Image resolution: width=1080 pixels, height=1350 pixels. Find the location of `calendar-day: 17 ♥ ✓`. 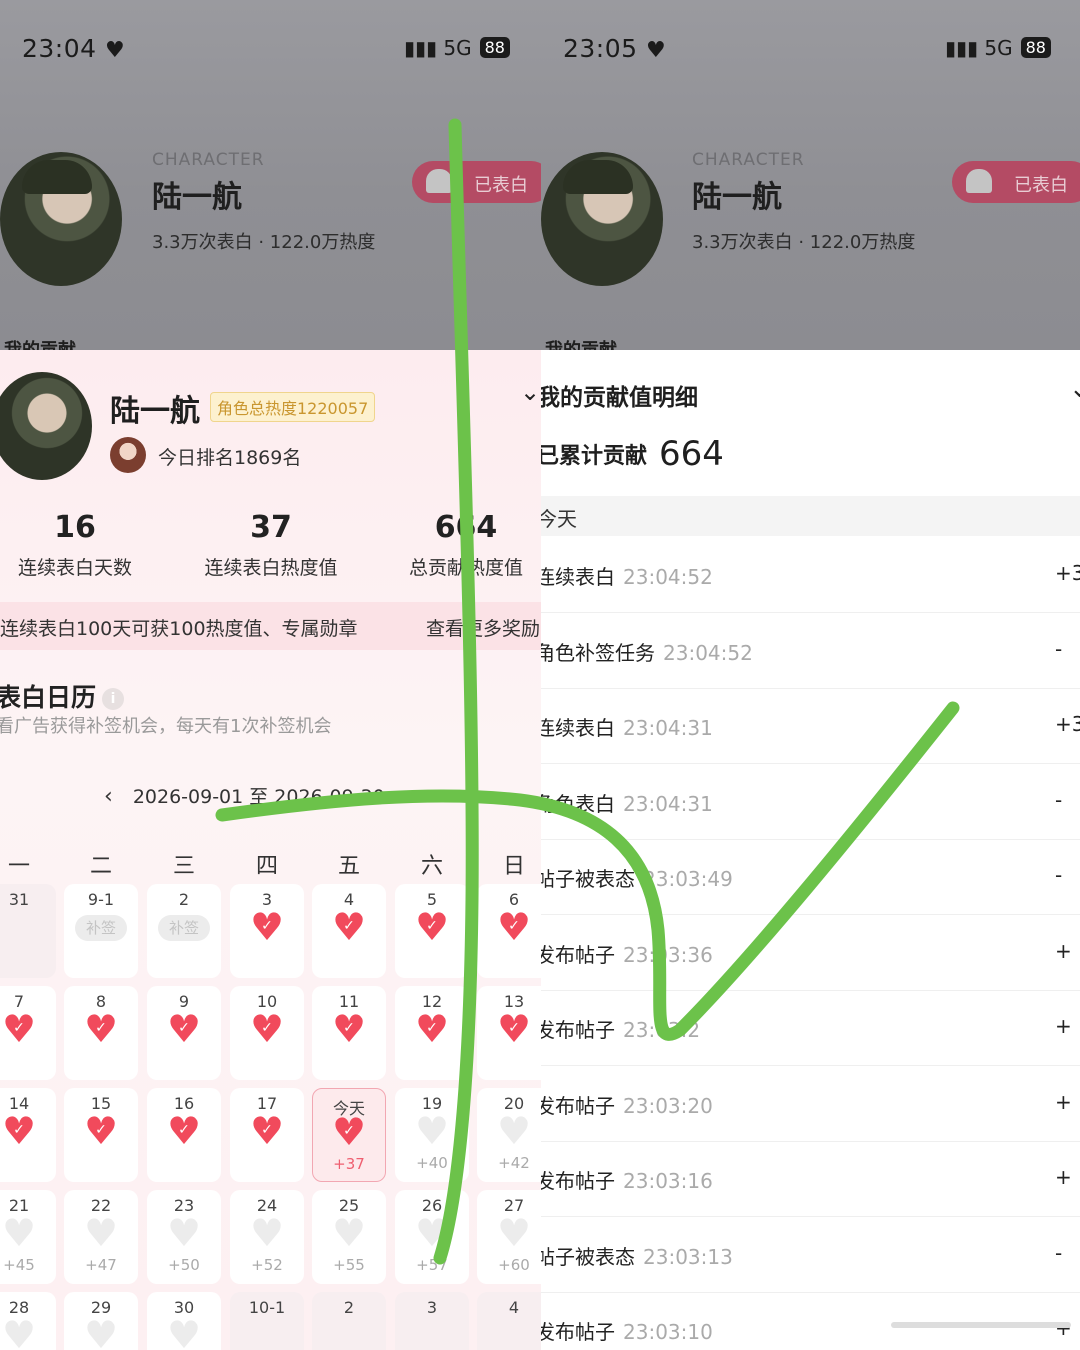

calendar-day: 17 ♥ ✓ is located at coordinates (267, 1135).